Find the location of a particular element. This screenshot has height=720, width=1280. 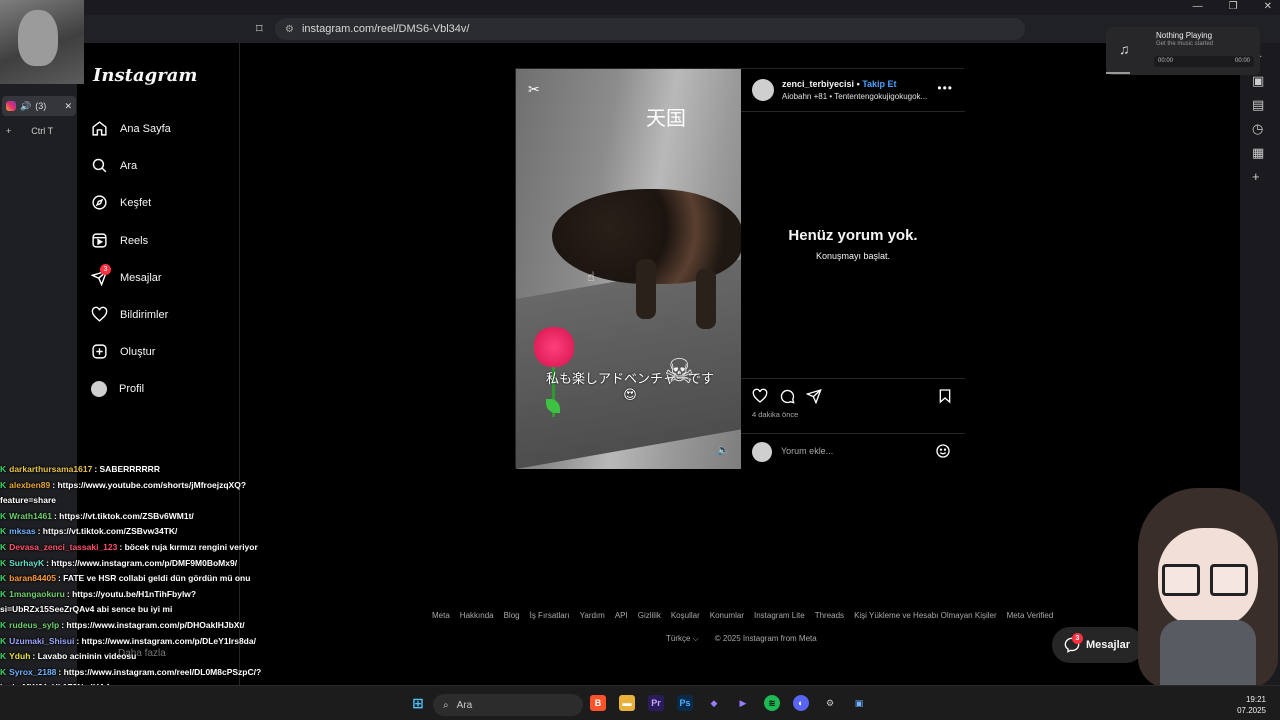

url-bar: ⚙ instagram.com/reel/DMS6-Vbl34v/ is located at coordinates (650, 29).